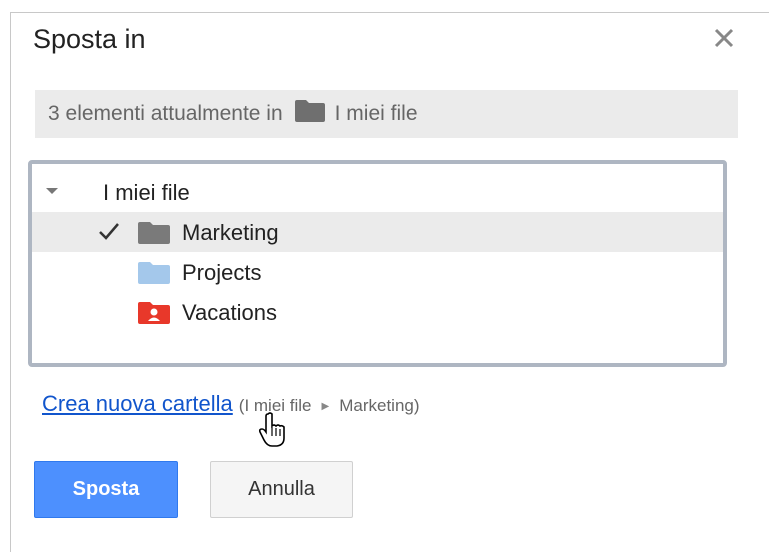  What do you see at coordinates (52, 191) in the screenshot?
I see `triangle-down-icon` at bounding box center [52, 191].